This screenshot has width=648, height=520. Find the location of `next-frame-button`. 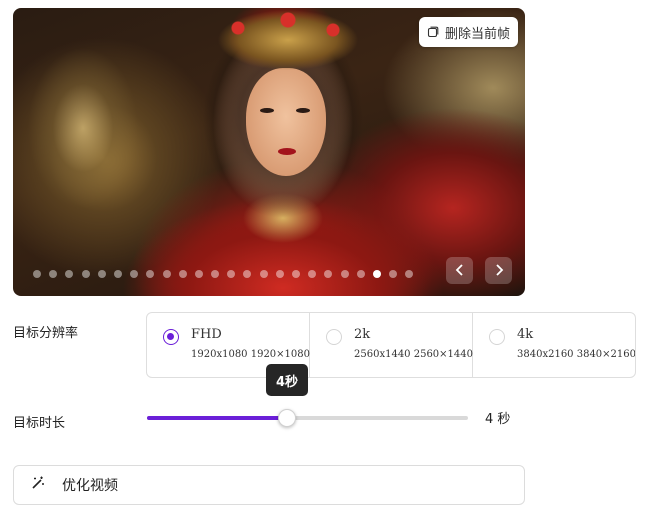

next-frame-button is located at coordinates (498, 270).